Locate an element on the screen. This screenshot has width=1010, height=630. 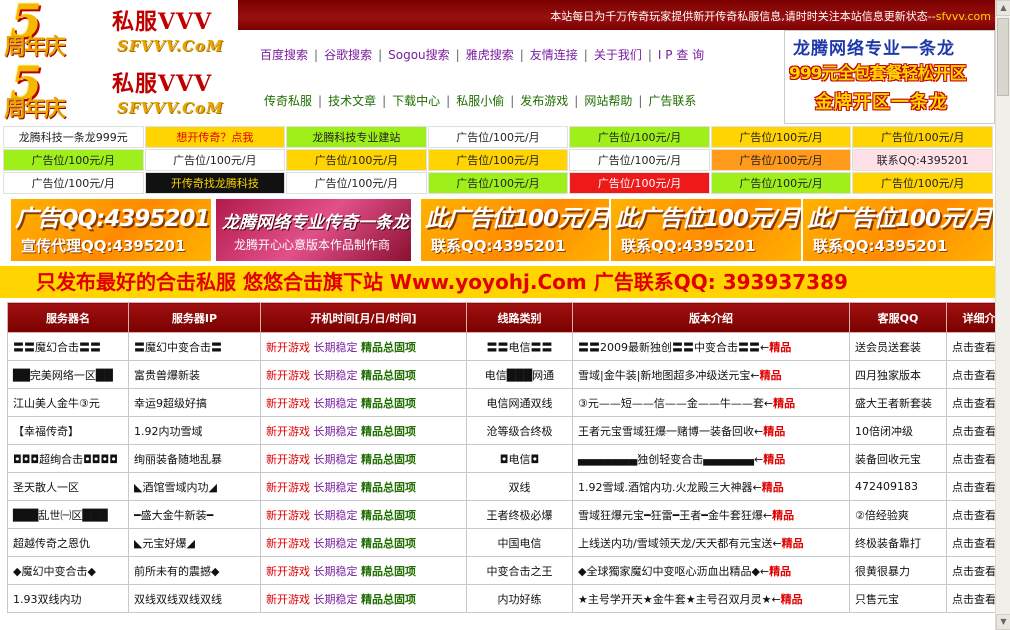
nav-link: 友情连接 is located at coordinates (554, 55).